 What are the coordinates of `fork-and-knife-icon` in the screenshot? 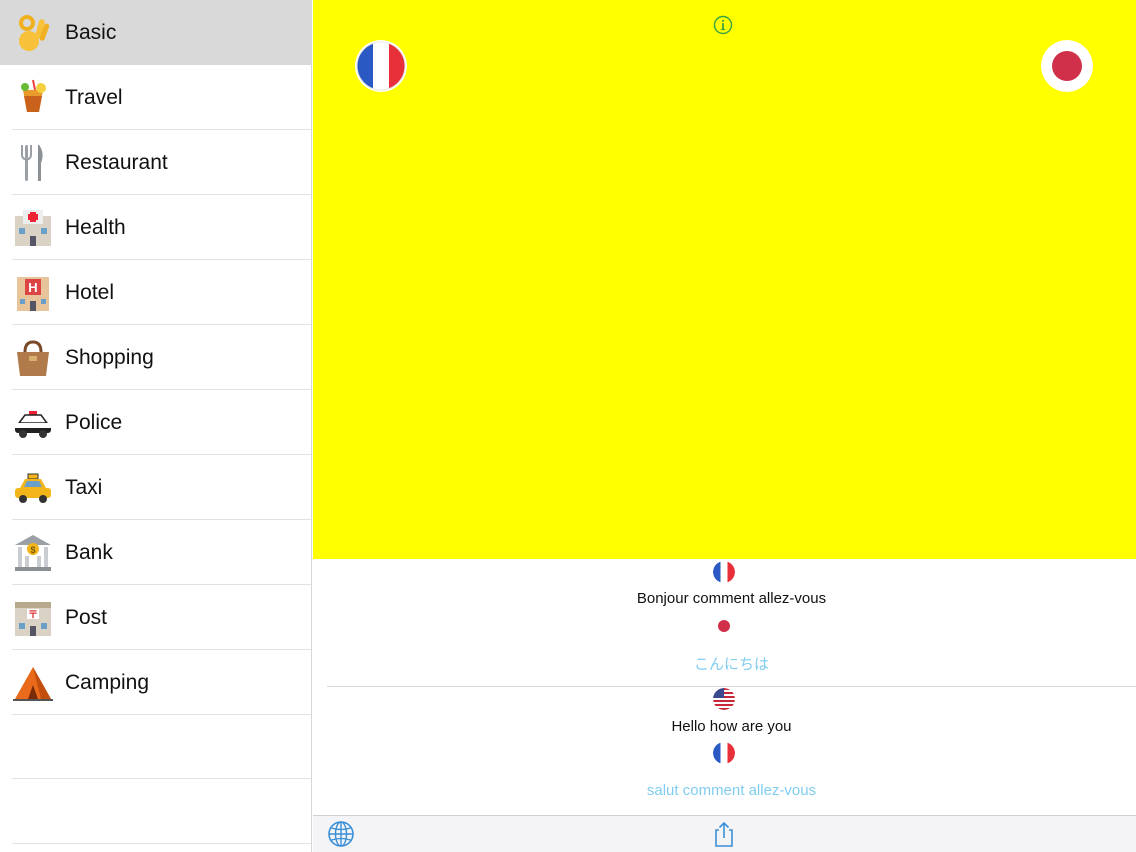 It's located at (33, 163).